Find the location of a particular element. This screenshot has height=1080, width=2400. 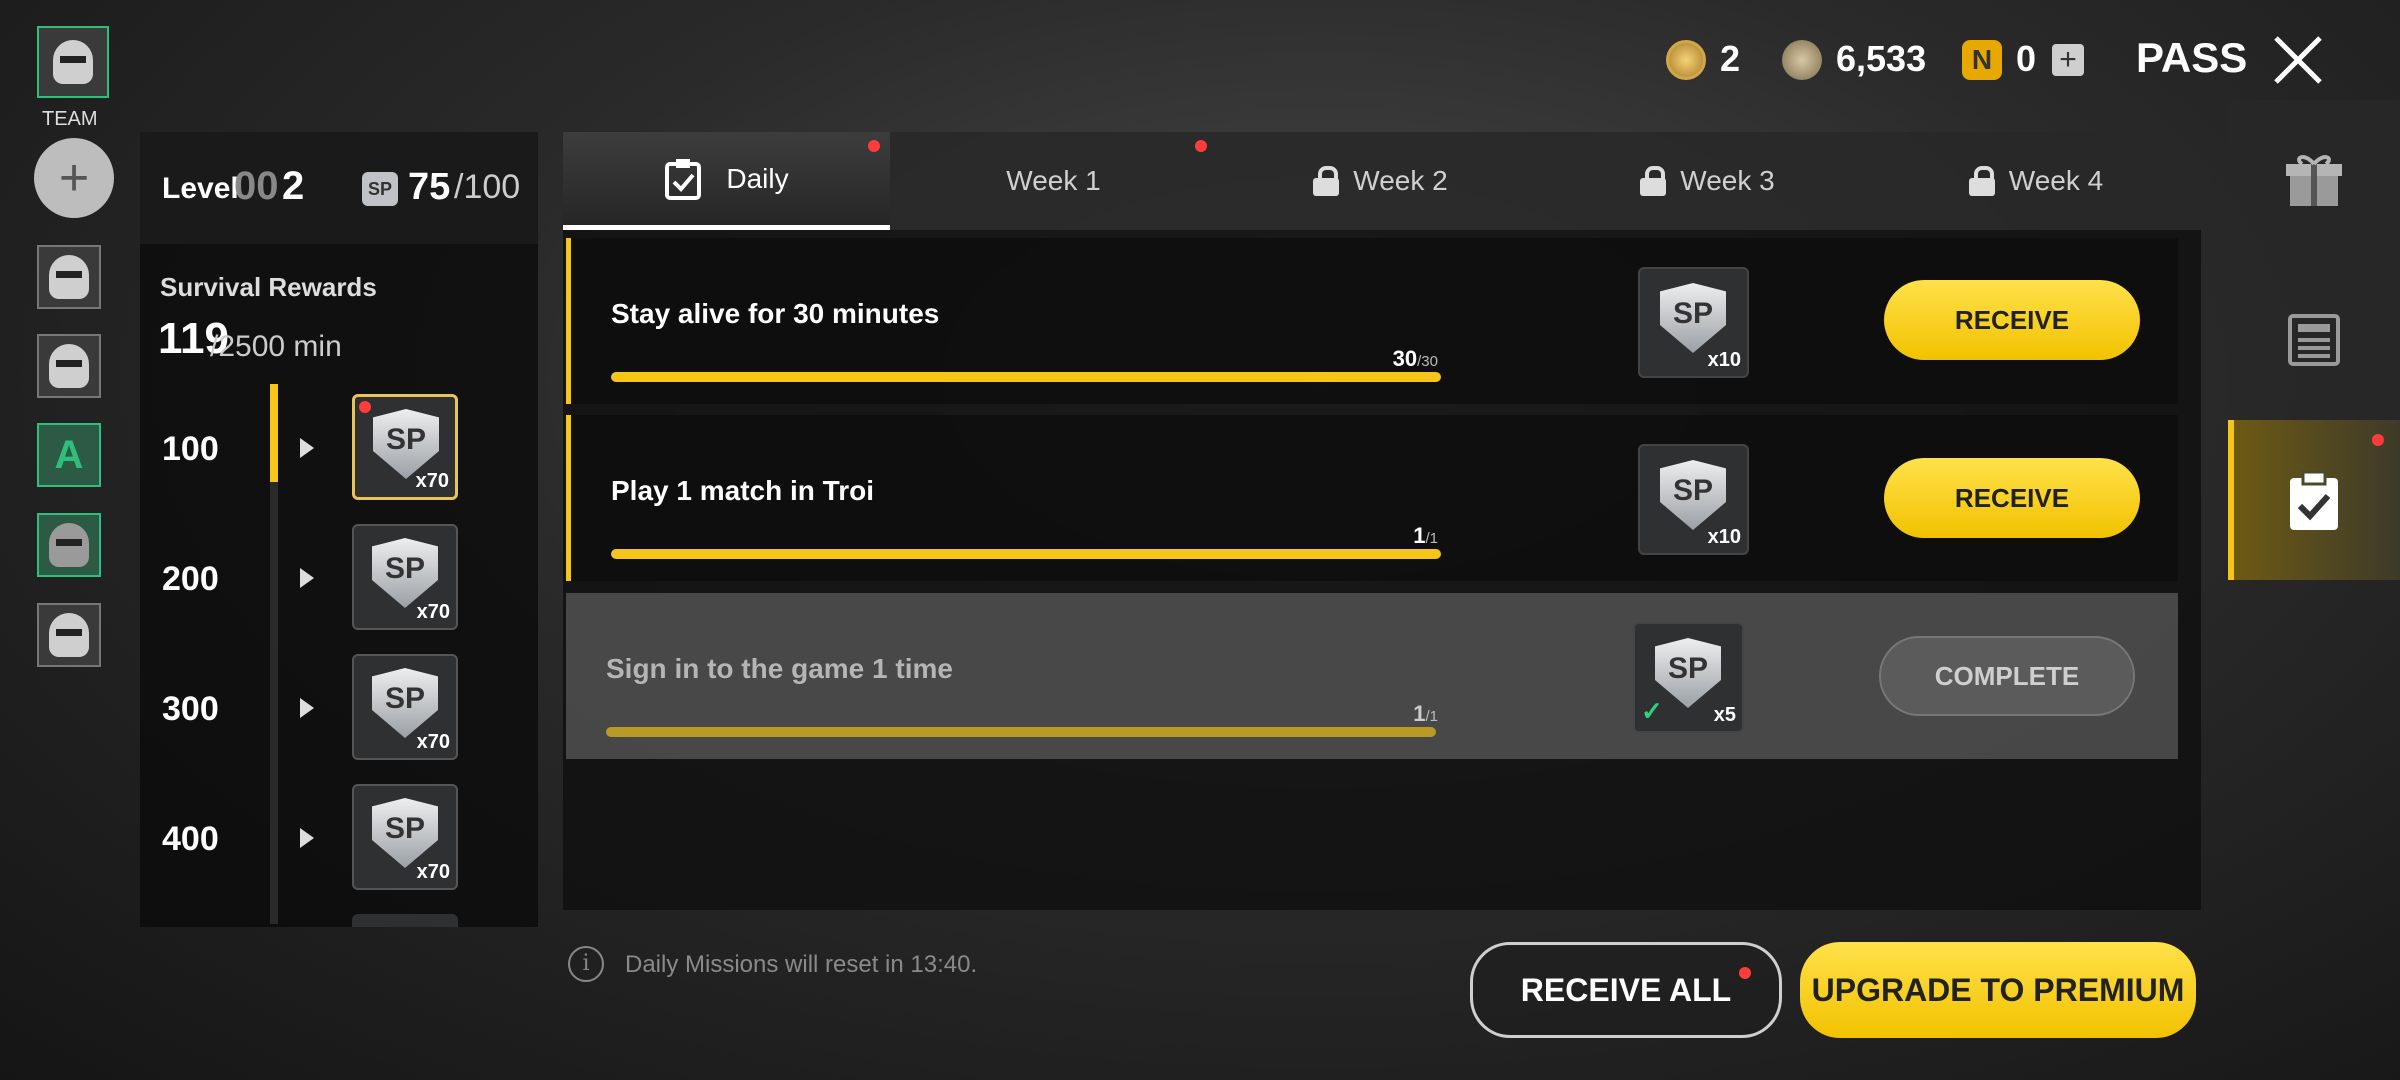

tab-week-4: Week 4 is located at coordinates (2036, 181).